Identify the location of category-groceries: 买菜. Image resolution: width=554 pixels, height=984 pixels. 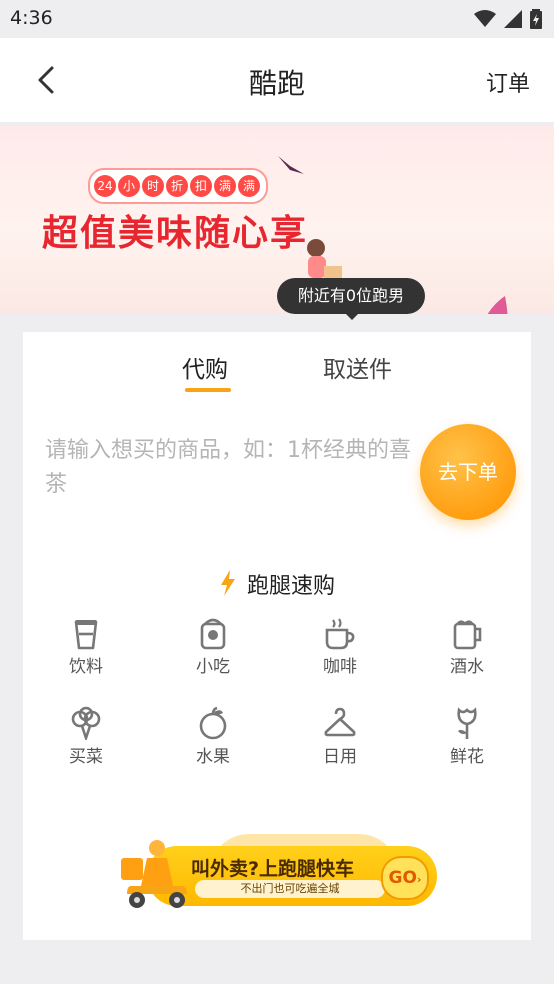
(86, 736).